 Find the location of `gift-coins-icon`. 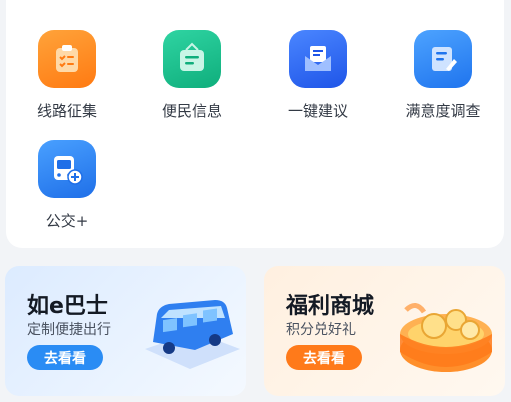

gift-coins-icon is located at coordinates (446, 337).